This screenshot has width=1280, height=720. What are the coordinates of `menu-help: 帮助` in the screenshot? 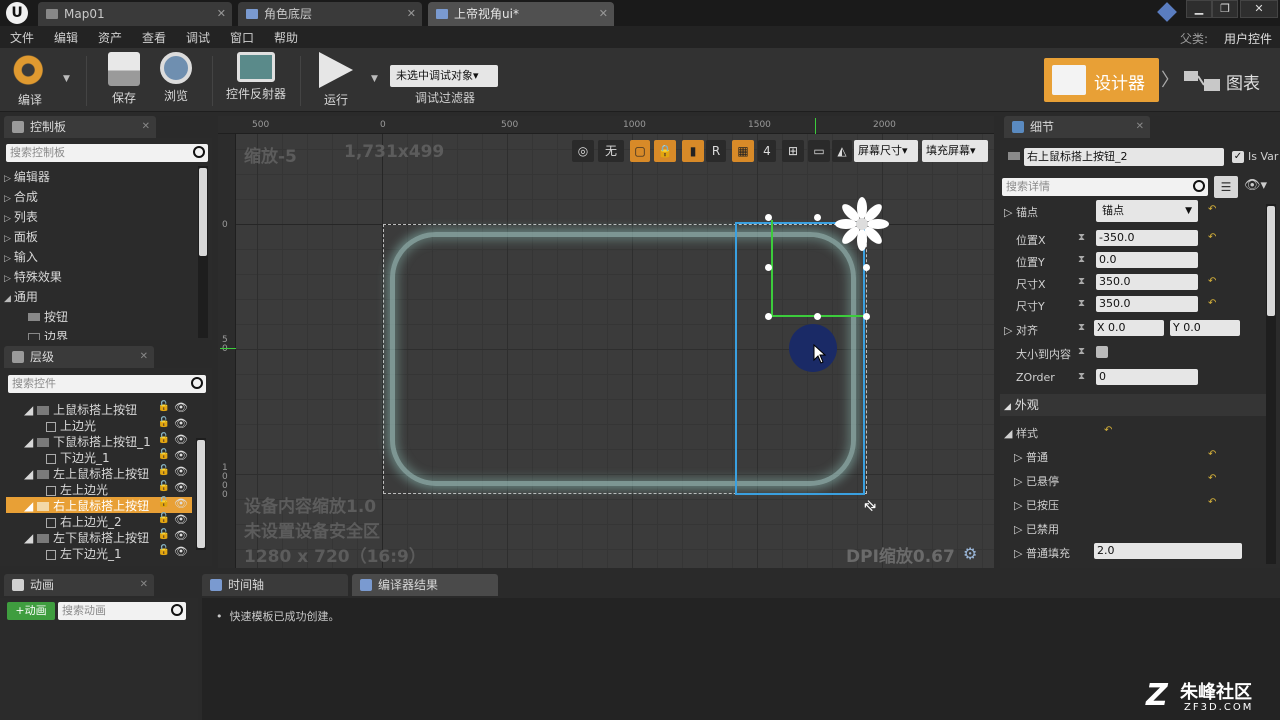 It's located at (286, 37).